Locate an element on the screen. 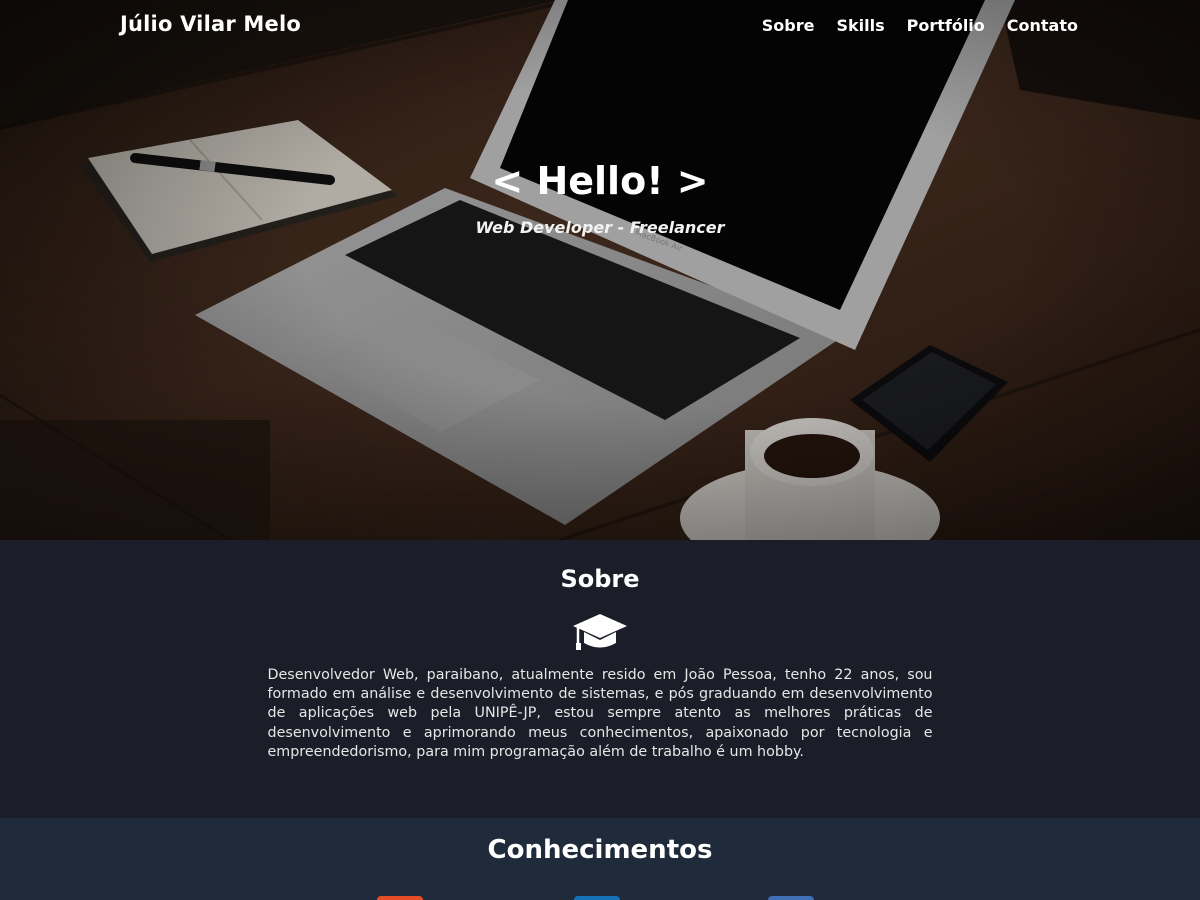  nav-links: Sobre Skills Portfólio Contato is located at coordinates (920, 25).